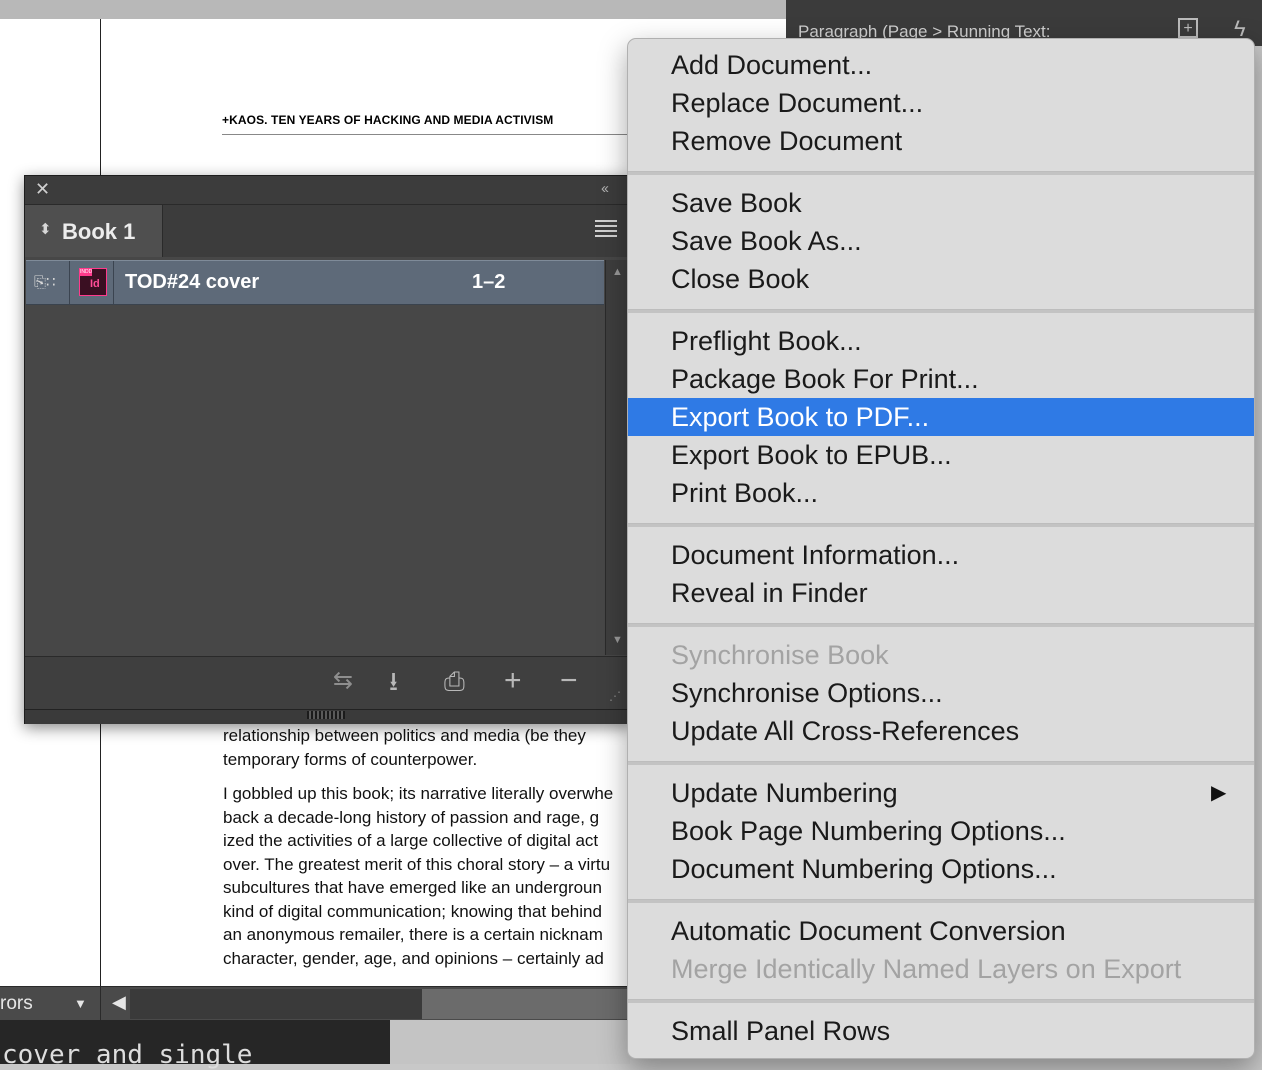 The width and height of the screenshot is (1262, 1070). I want to click on panel-bottom-strip, so click(328, 716).